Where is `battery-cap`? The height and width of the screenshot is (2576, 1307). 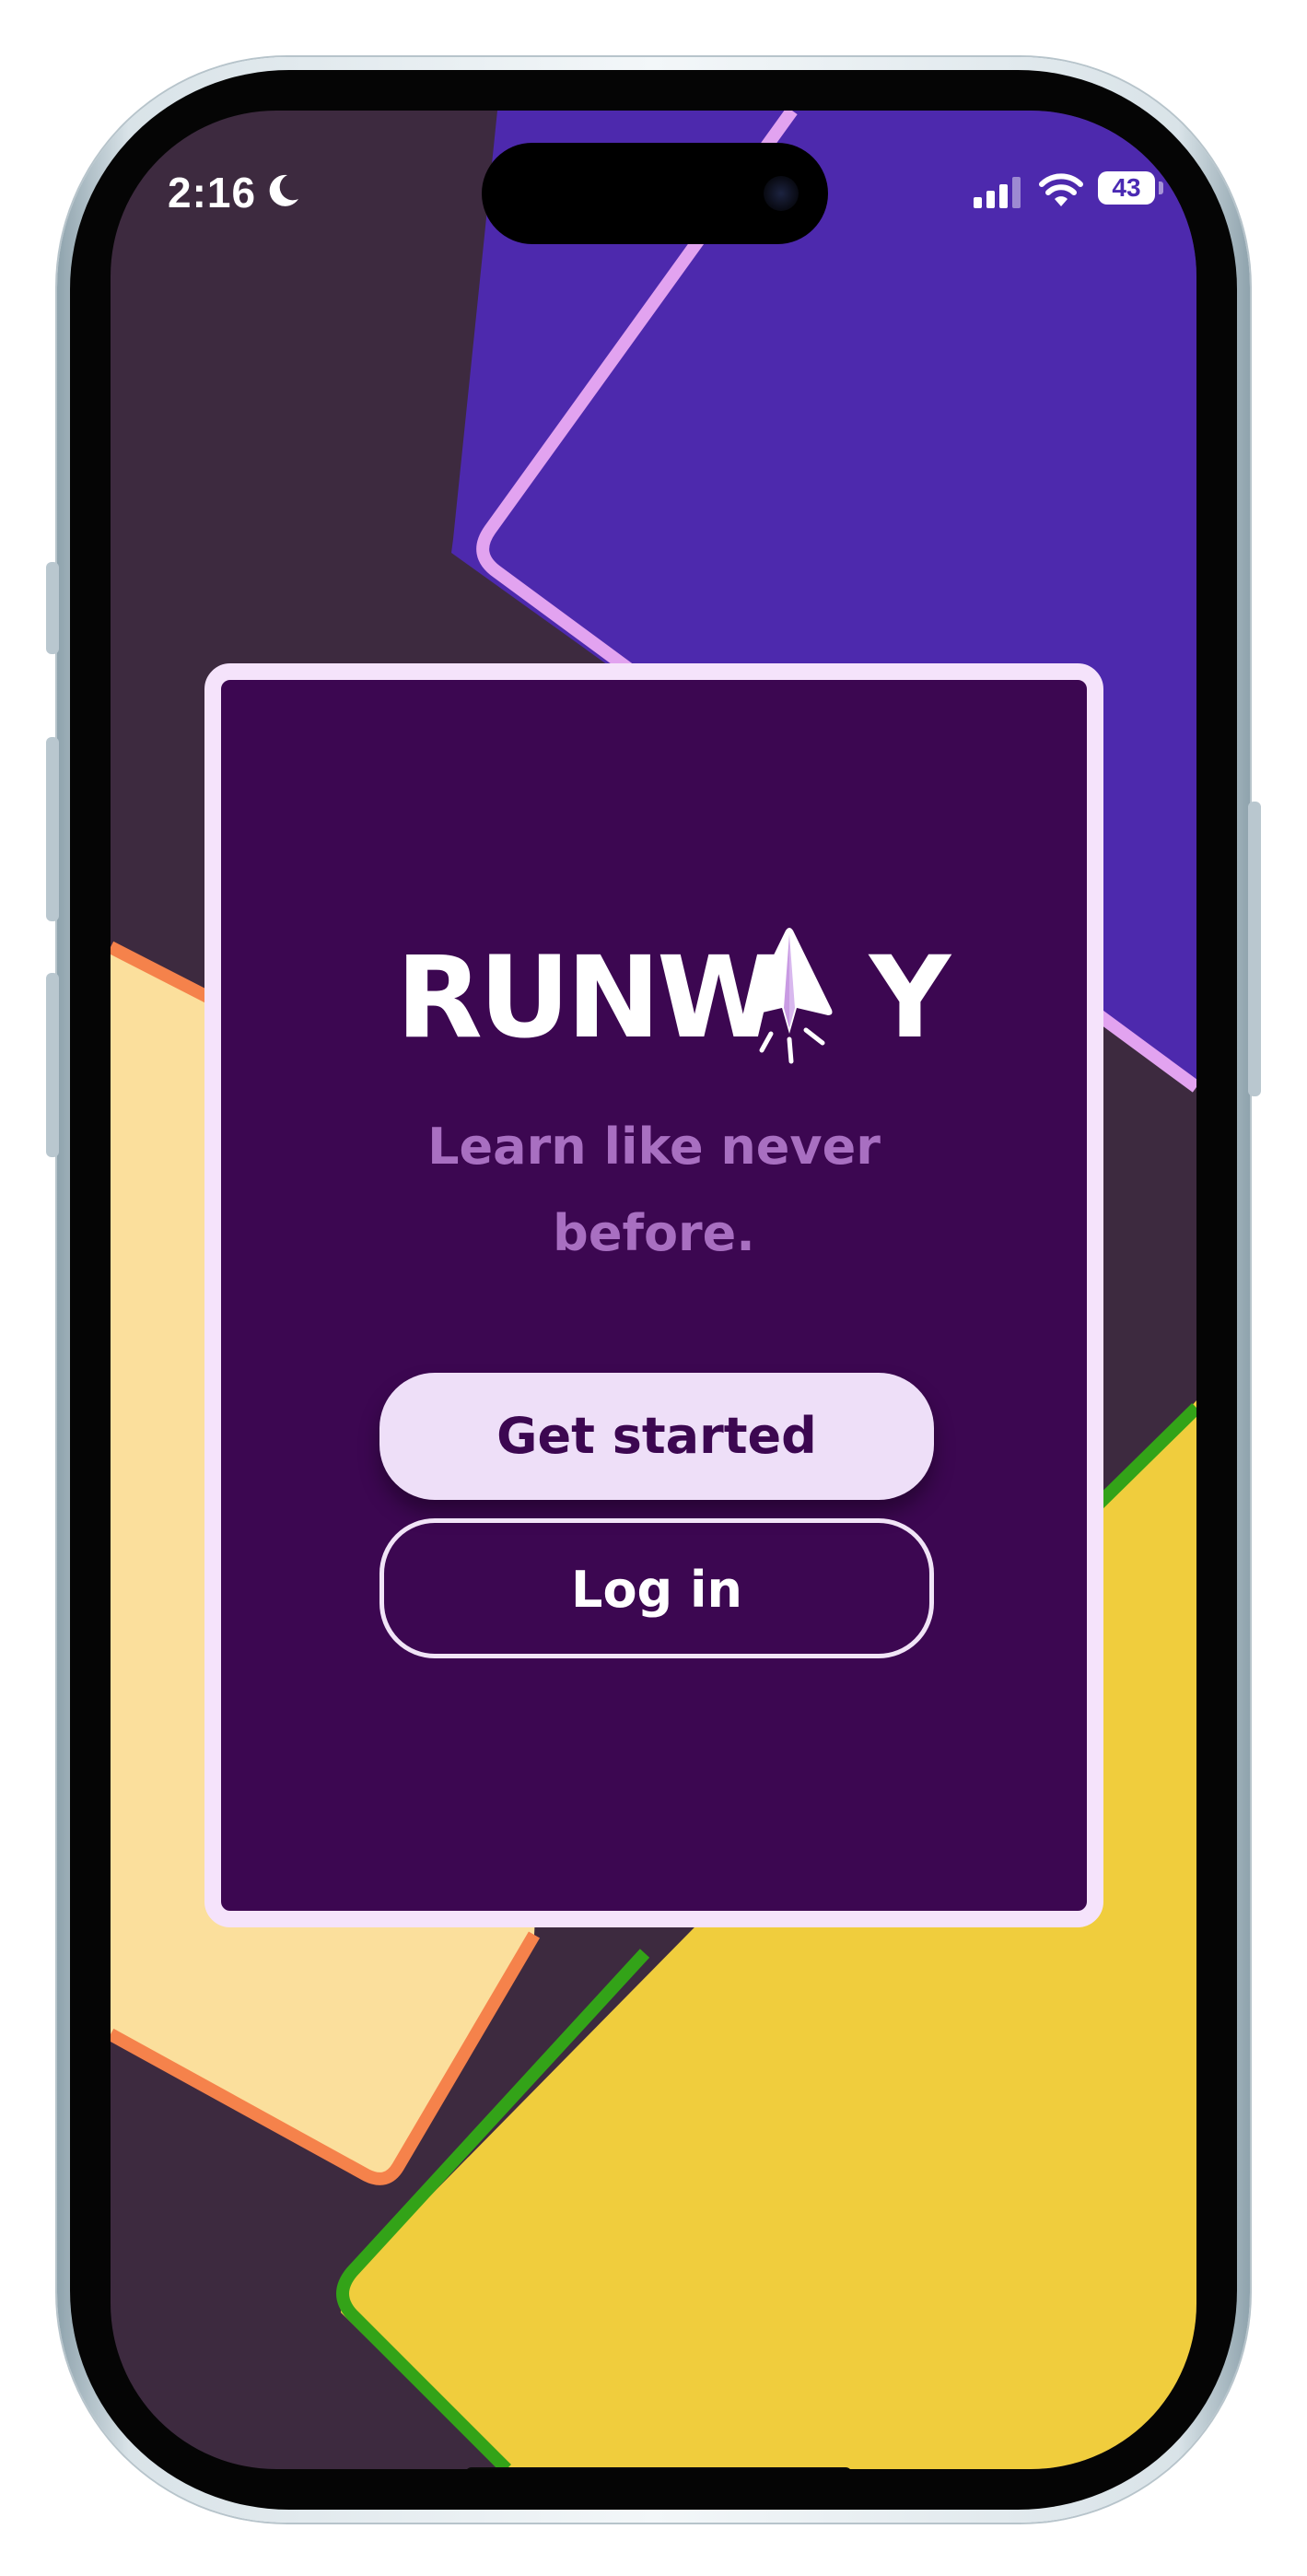
battery-cap is located at coordinates (1161, 187).